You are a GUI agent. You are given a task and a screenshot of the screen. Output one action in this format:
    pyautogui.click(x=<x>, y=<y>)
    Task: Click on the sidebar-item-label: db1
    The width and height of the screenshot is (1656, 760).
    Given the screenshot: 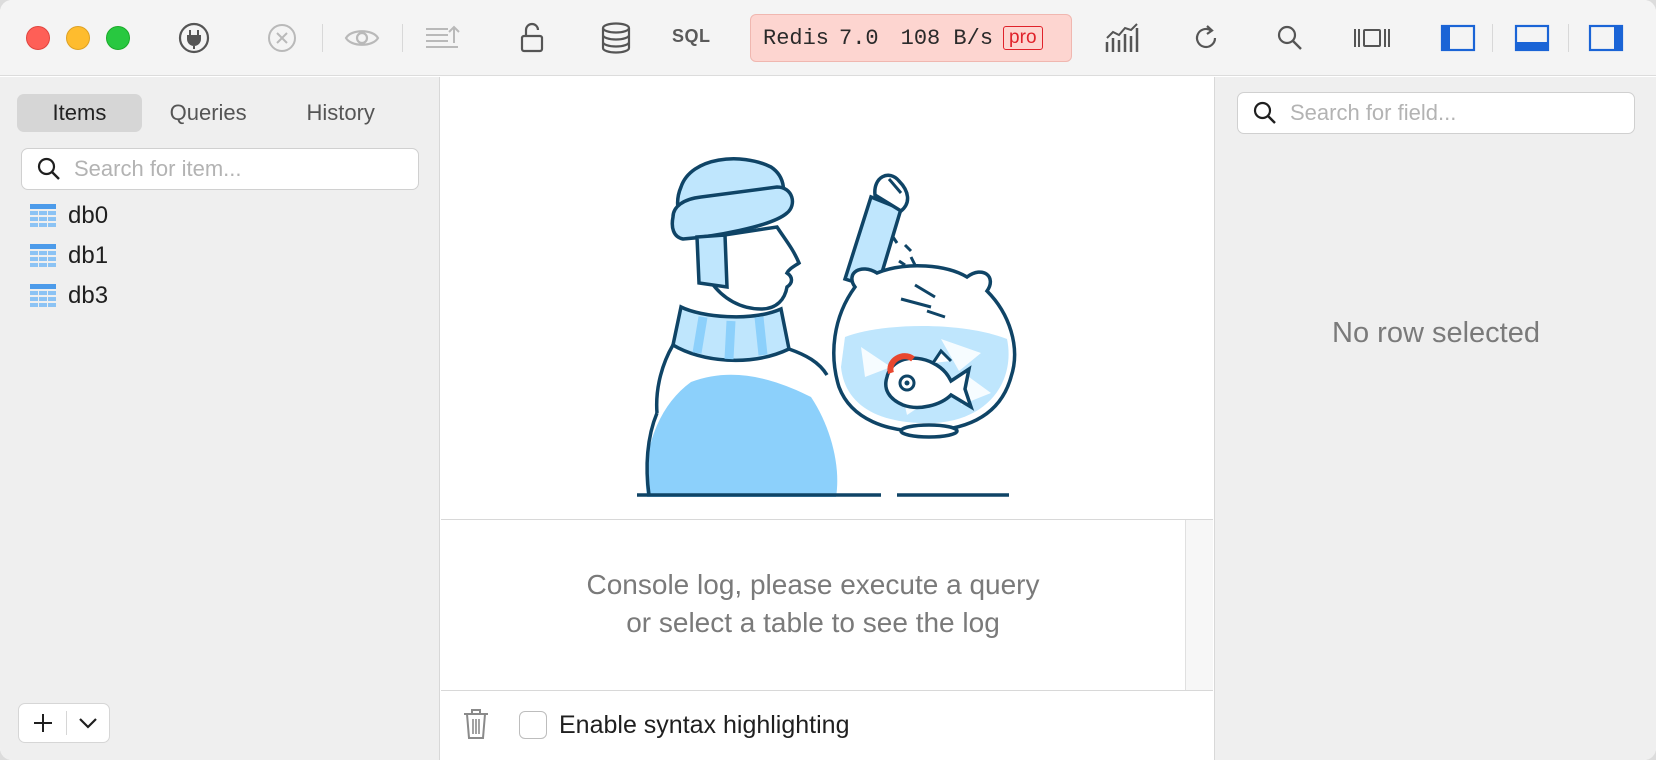 What is the action you would take?
    pyautogui.click(x=88, y=255)
    